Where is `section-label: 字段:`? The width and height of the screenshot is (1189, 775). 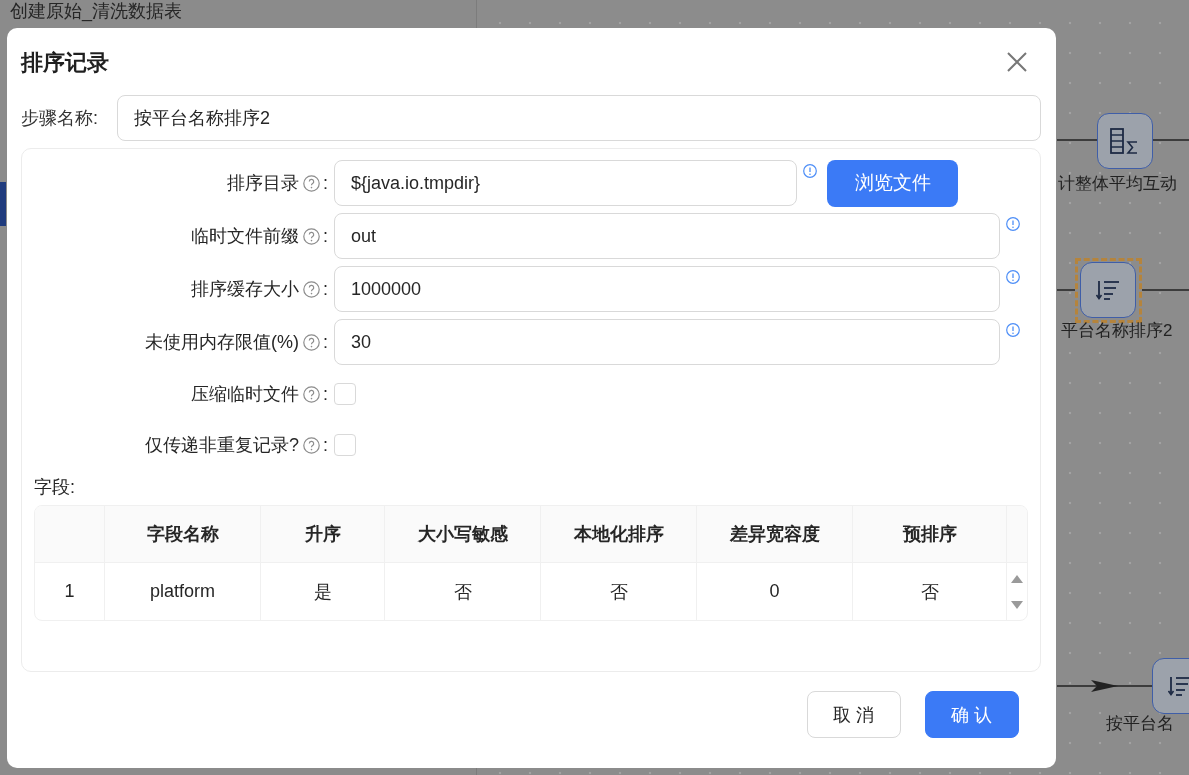 section-label: 字段: is located at coordinates (55, 487).